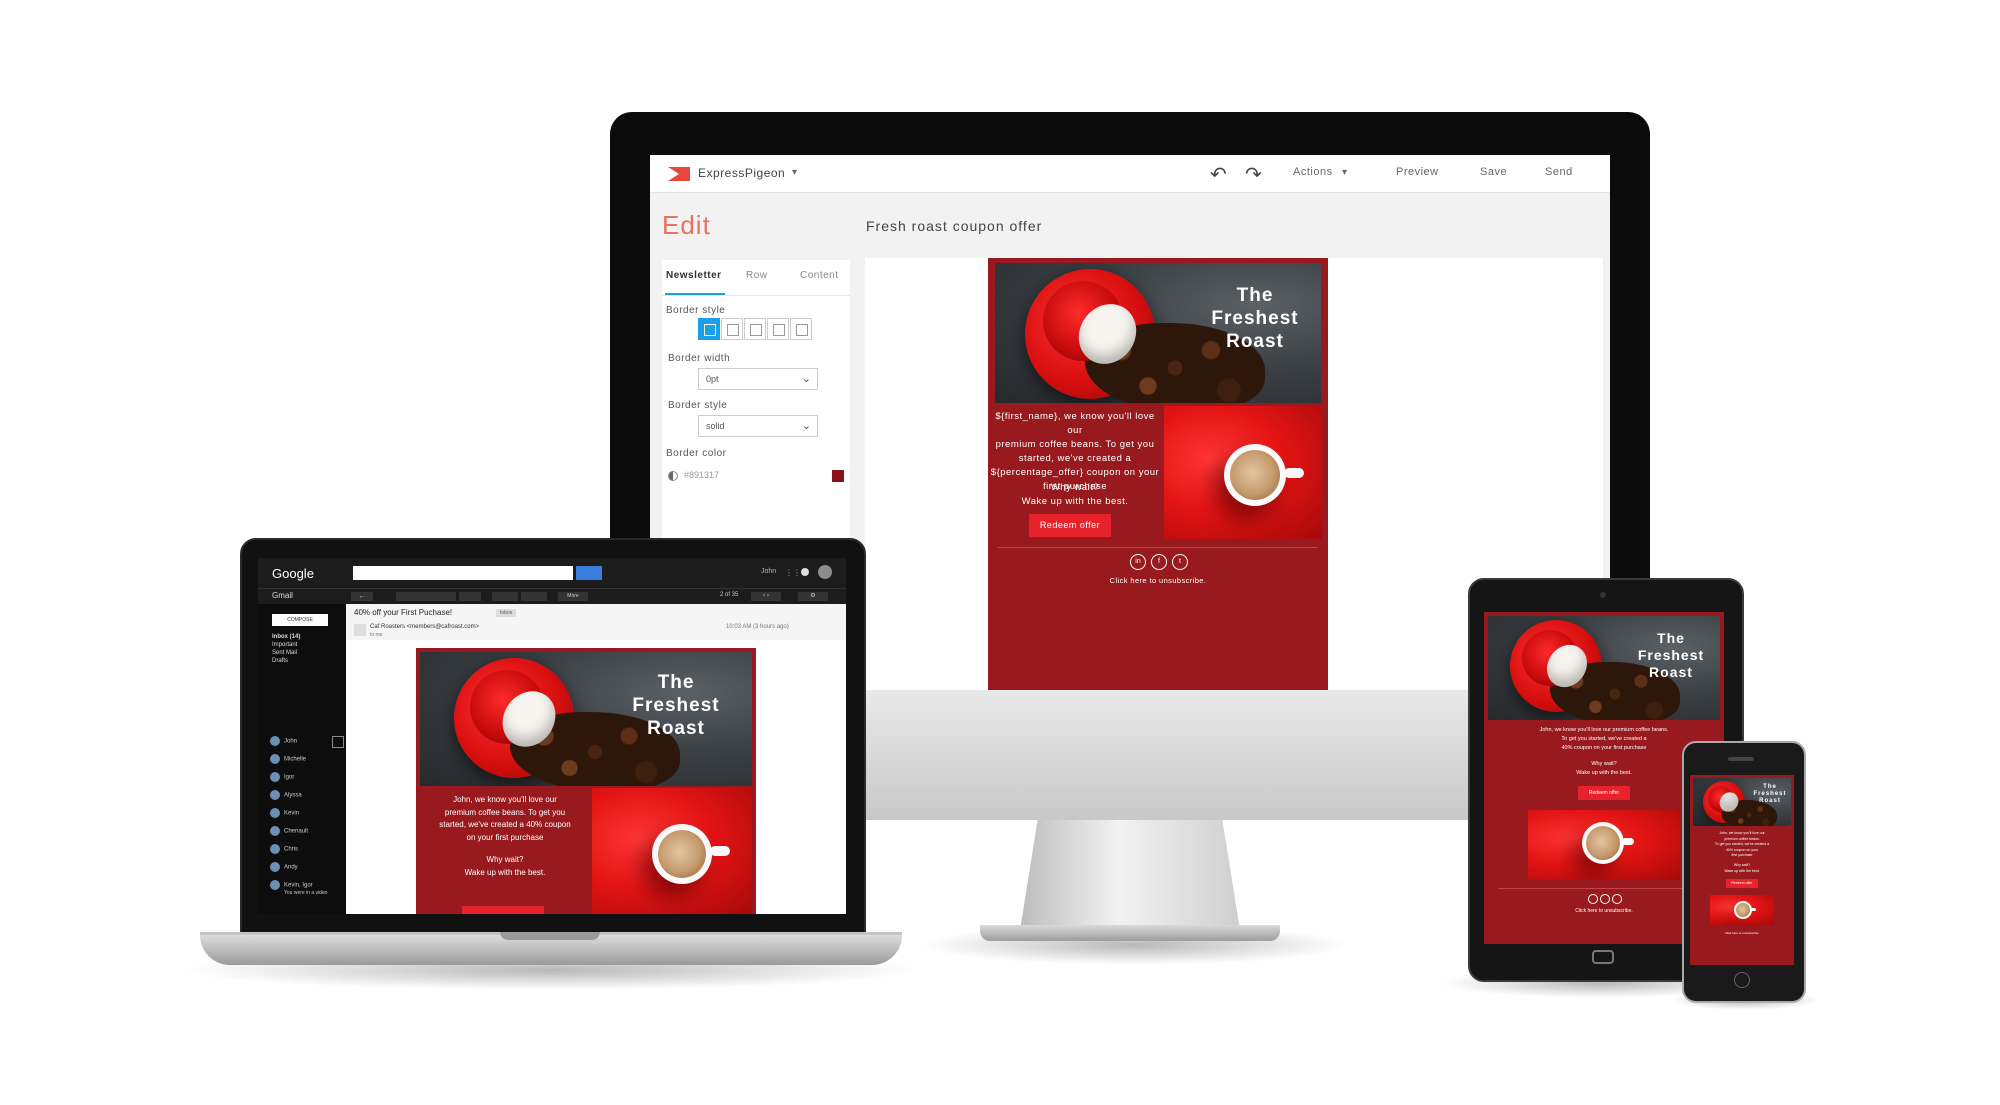 The height and width of the screenshot is (1105, 2000). I want to click on message-date: 10:03 AM (3 hours ago), so click(757, 627).